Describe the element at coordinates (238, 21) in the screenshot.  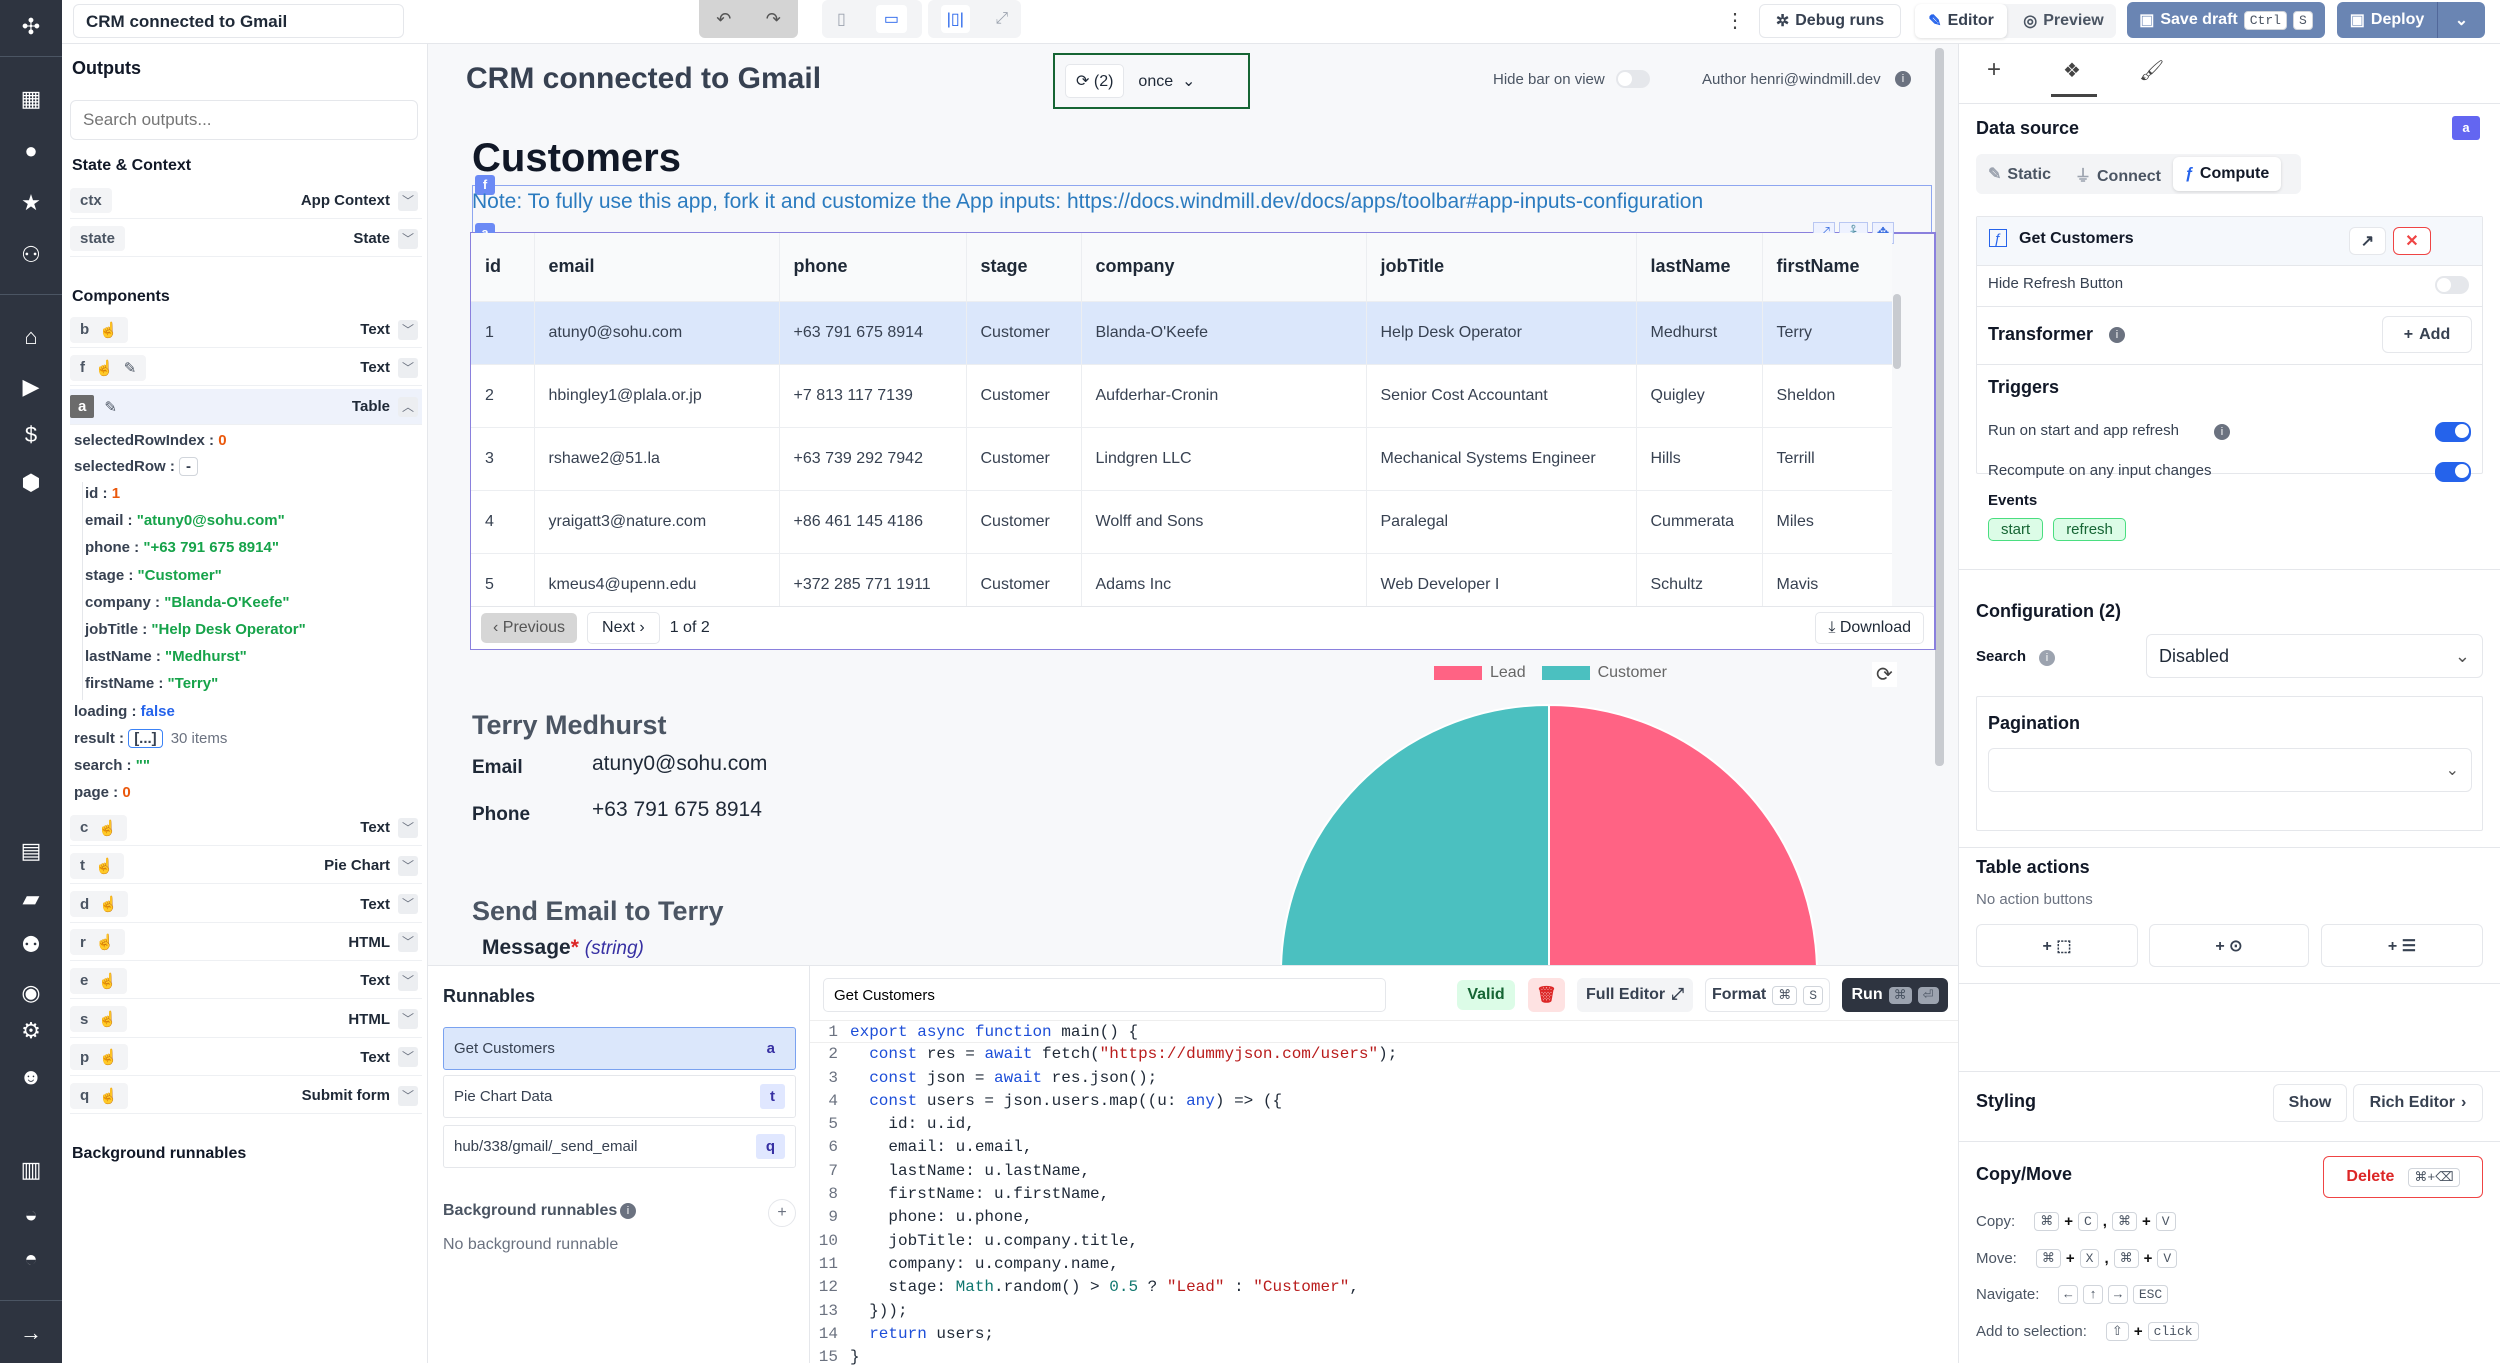
I see `app-title-input: CRM connected to Gmail` at that location.